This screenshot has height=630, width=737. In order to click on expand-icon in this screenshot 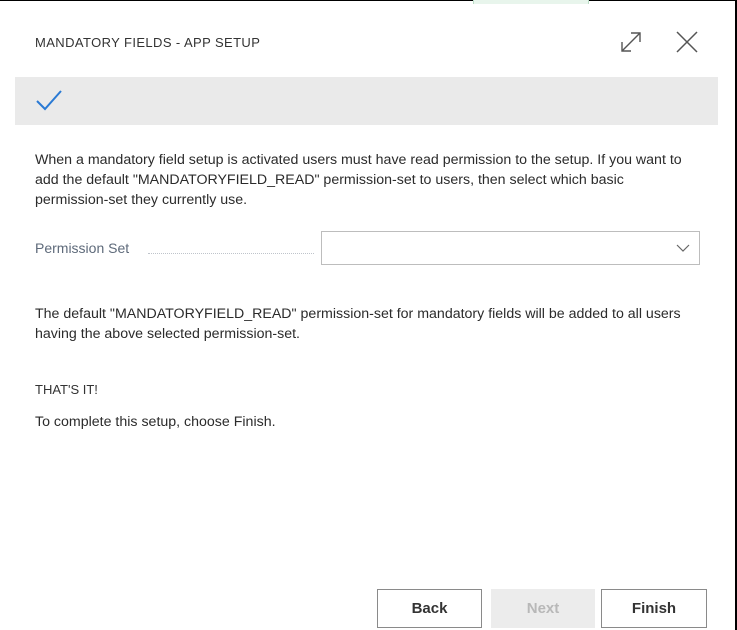, I will do `click(631, 42)`.